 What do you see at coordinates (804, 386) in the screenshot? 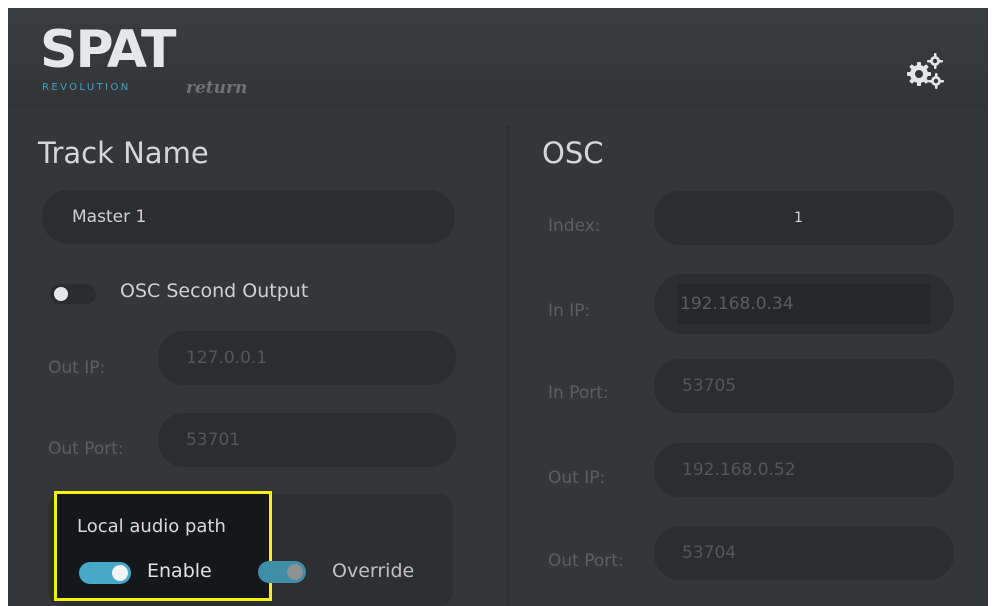
I see `in-port-field: 53705` at bounding box center [804, 386].